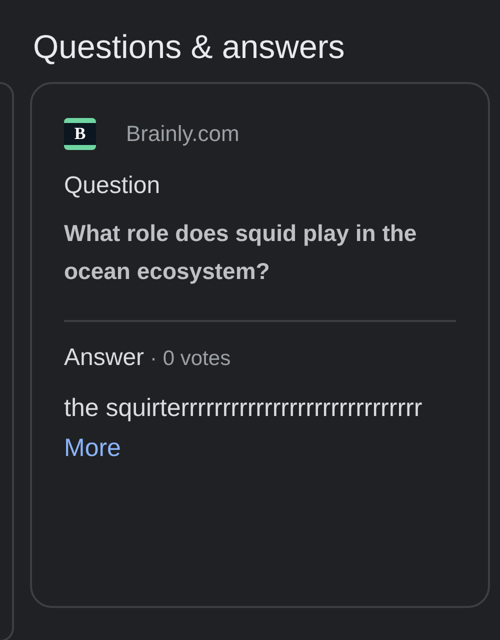 Image resolution: width=500 pixels, height=640 pixels. What do you see at coordinates (183, 134) in the screenshot?
I see `source-name: Brainly.com` at bounding box center [183, 134].